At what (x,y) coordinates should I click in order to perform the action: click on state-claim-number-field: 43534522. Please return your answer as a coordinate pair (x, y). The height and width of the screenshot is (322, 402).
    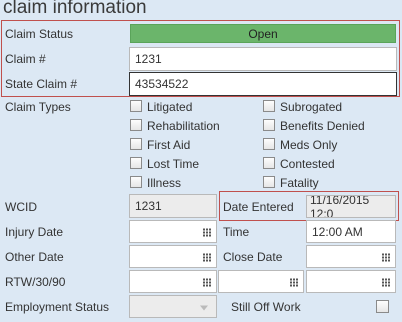
    Looking at the image, I should click on (263, 84).